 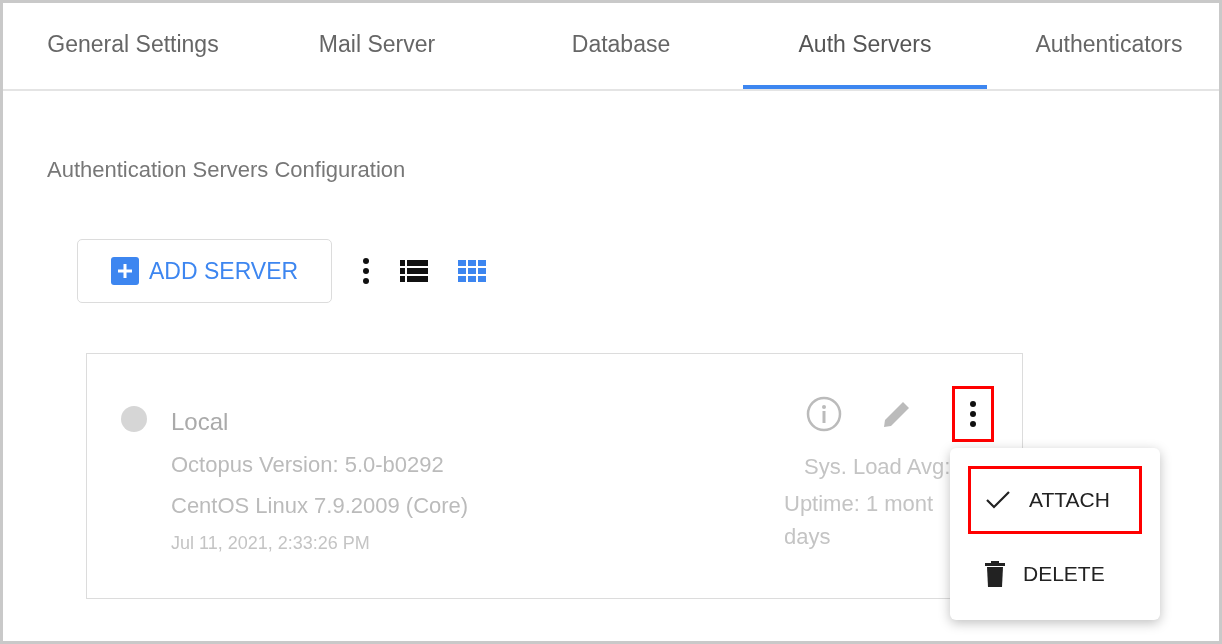 What do you see at coordinates (308, 465) in the screenshot?
I see `server-detail: Octopus Version: 5.0-b0292` at bounding box center [308, 465].